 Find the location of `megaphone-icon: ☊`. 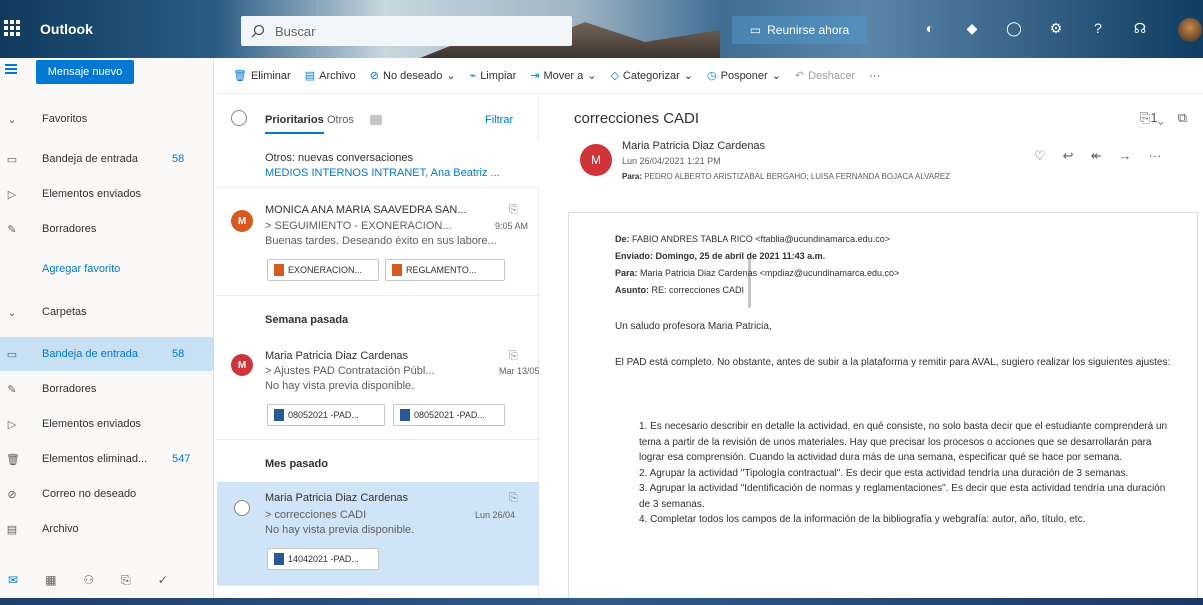

megaphone-icon: ☊ is located at coordinates (1140, 28).